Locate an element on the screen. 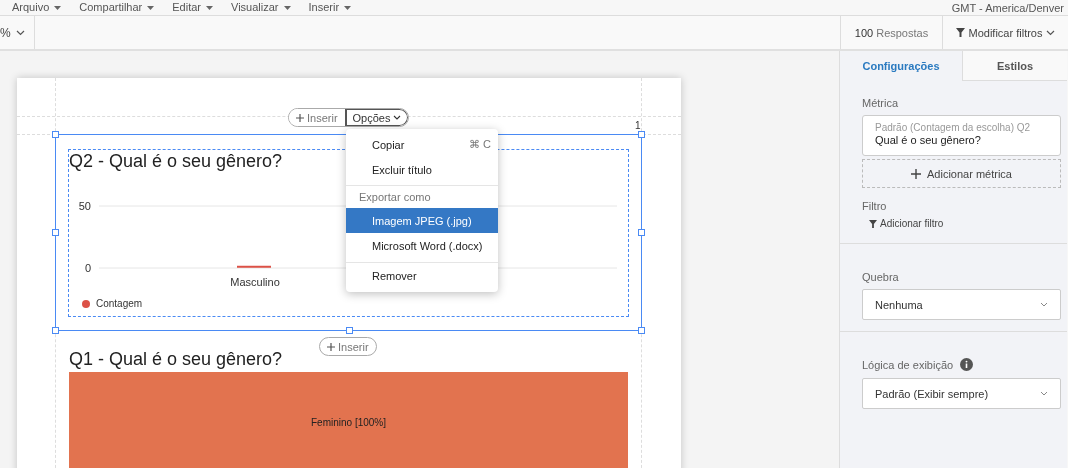 The height and width of the screenshot is (468, 1068). menu-item: Compartilhar is located at coordinates (117, 7).